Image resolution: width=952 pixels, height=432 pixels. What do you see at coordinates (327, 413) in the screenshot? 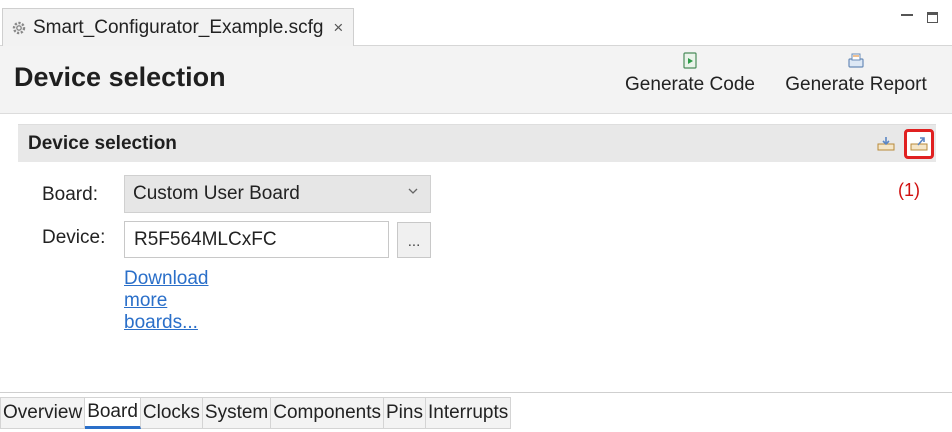
I see `tab-components: Components` at bounding box center [327, 413].